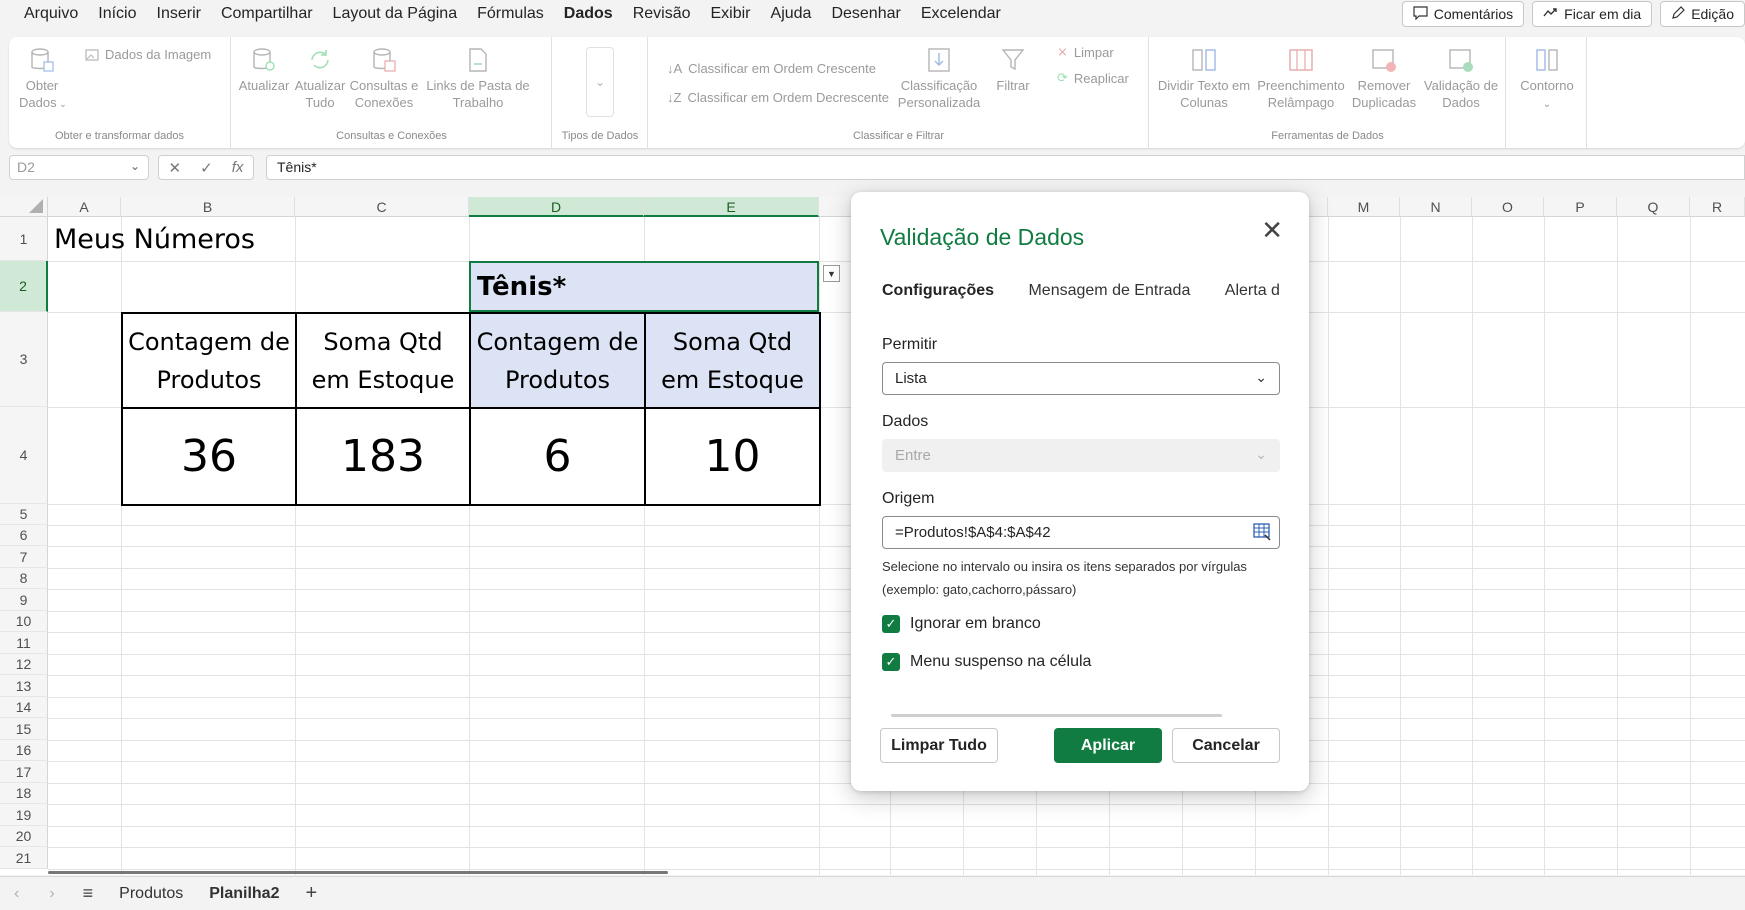 The image size is (1745, 910). What do you see at coordinates (771, 68) in the screenshot?
I see `sort-ascending-button: ↓A Classificar em Ordem Crescente` at bounding box center [771, 68].